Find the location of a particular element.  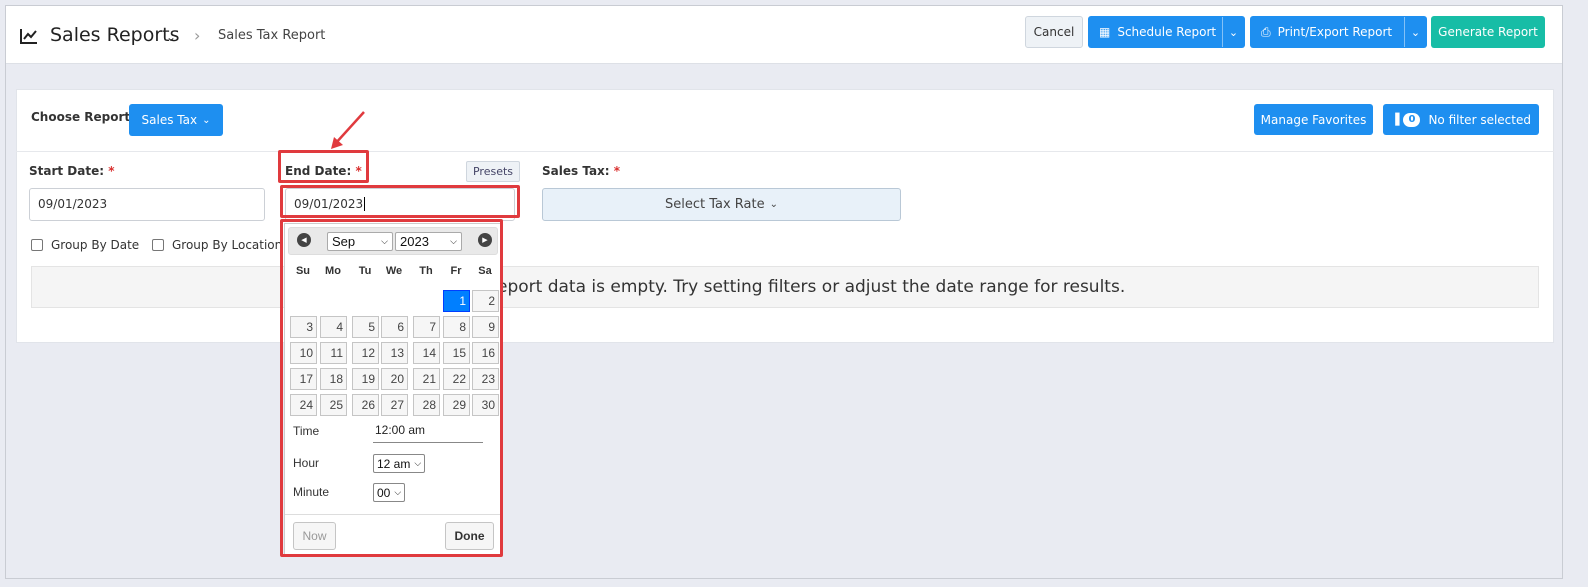

calendar-icon: ▦ is located at coordinates (1105, 32).